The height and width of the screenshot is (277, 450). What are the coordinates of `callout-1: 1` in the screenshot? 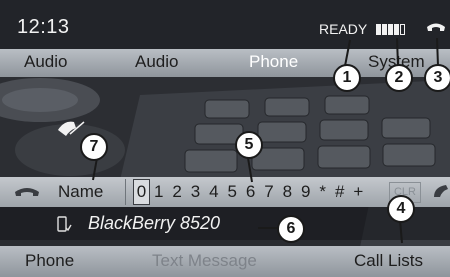 It's located at (347, 78).